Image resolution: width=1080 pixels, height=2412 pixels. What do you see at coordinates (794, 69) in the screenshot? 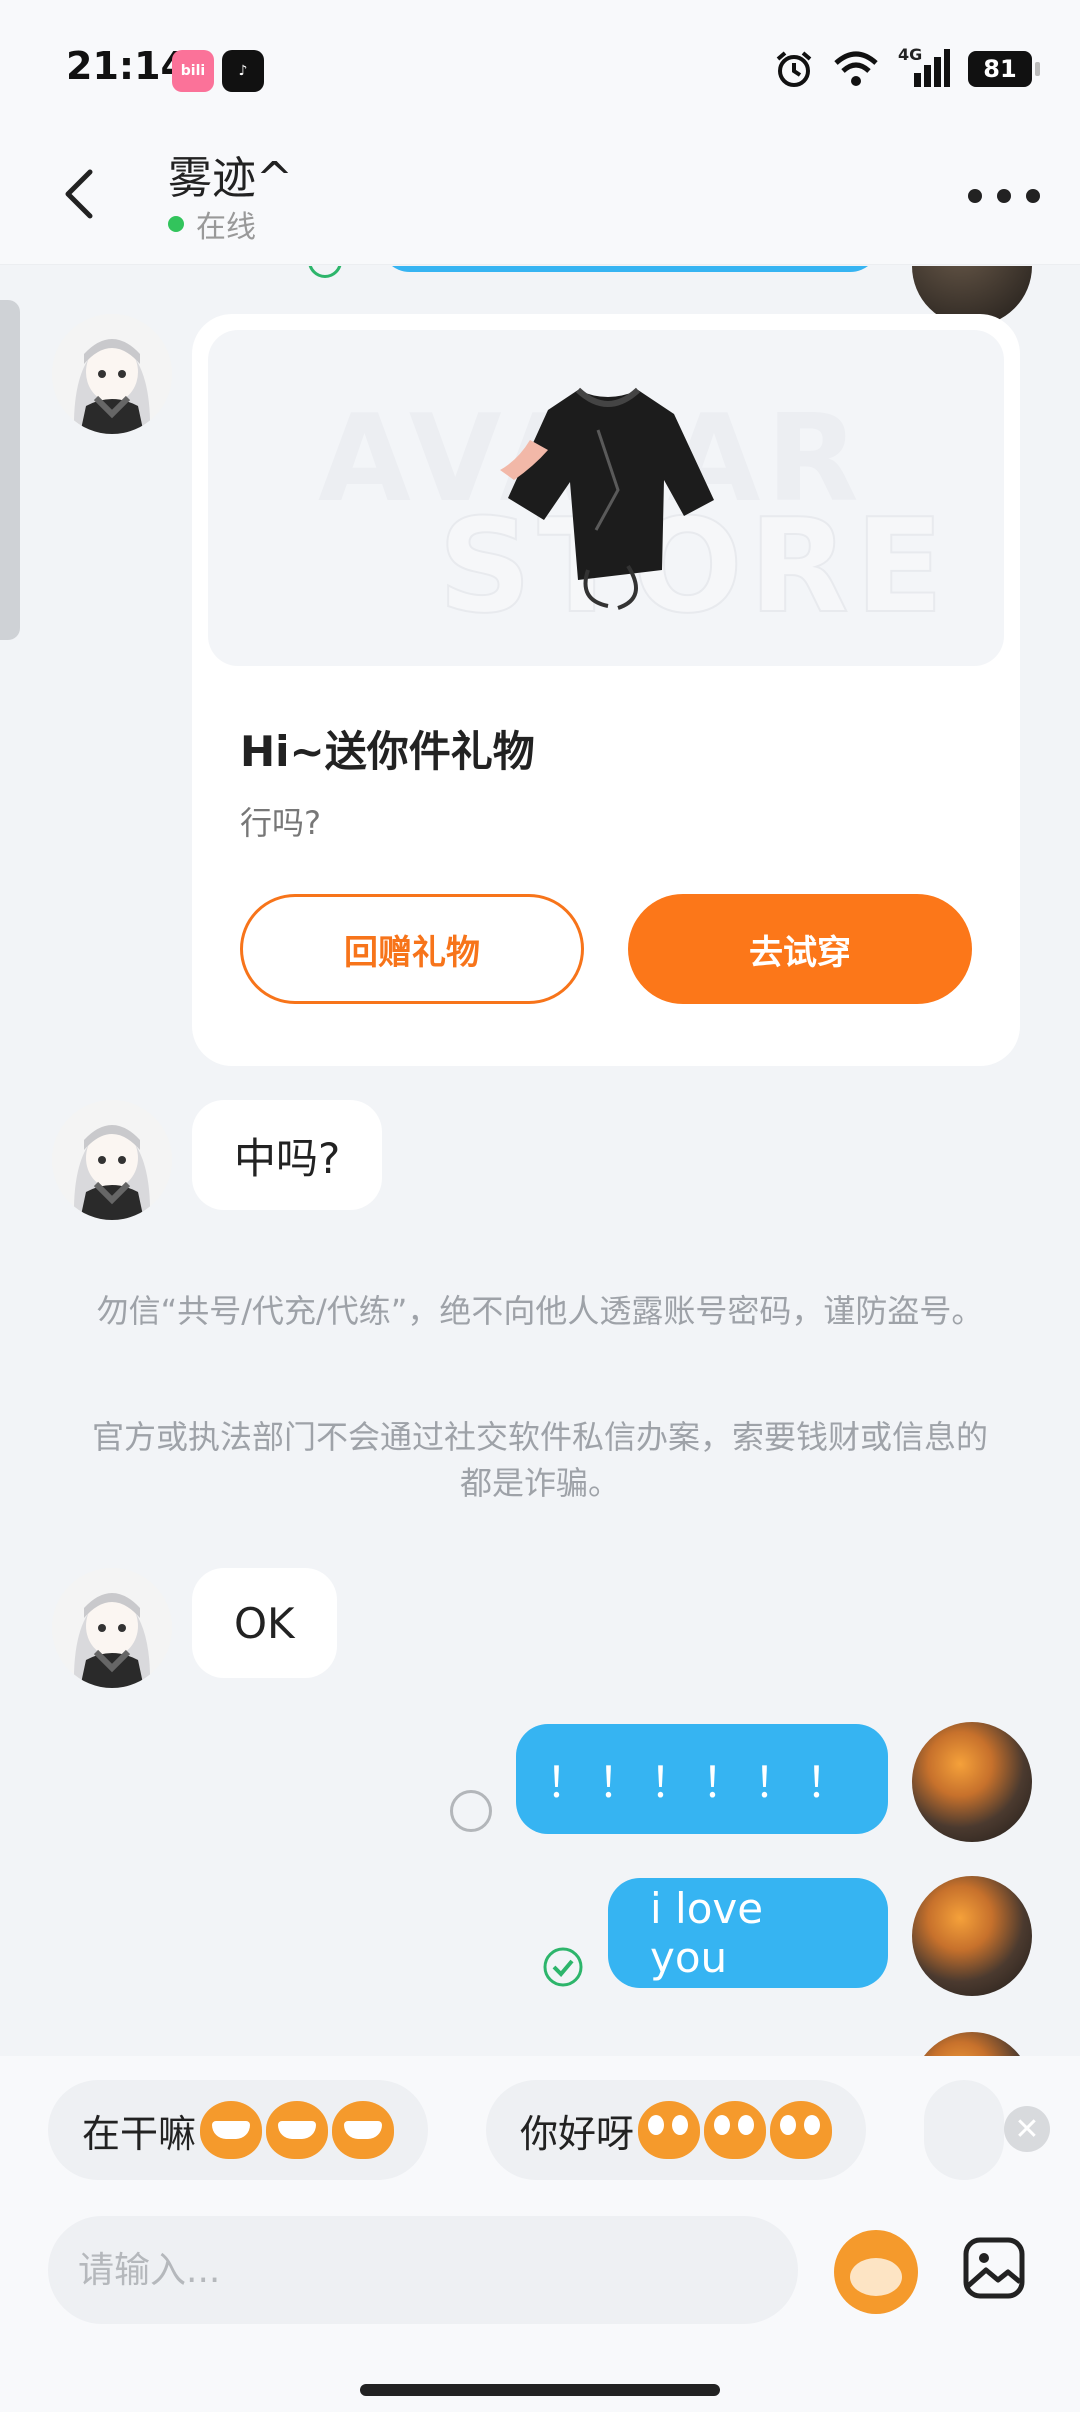
I see `alarm-icon` at bounding box center [794, 69].